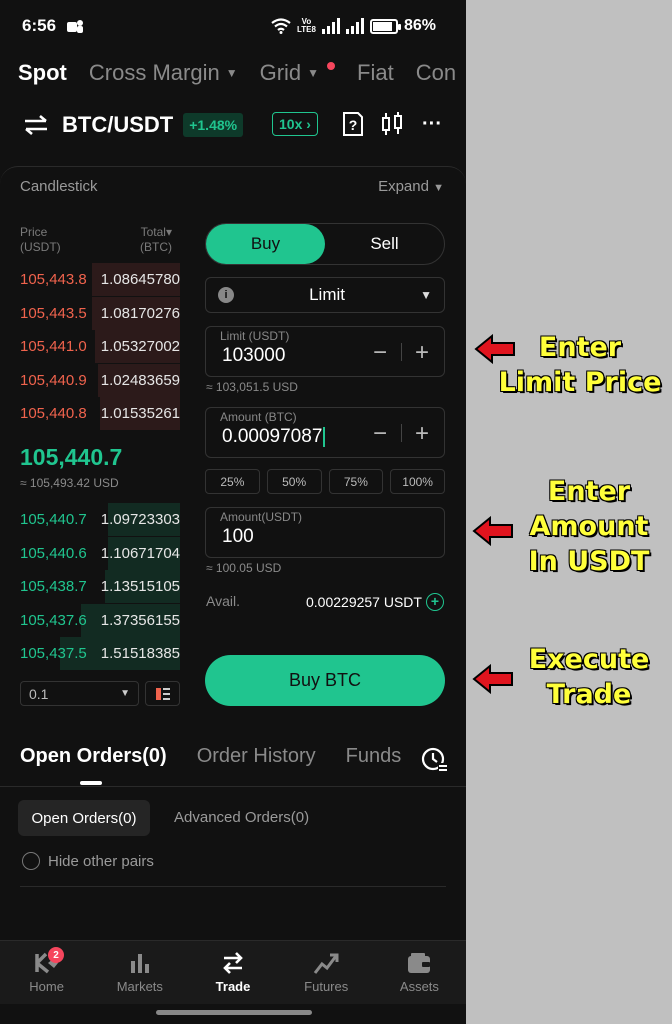  What do you see at coordinates (419, 25) in the screenshot?
I see `battery-percent: 86%` at bounding box center [419, 25].